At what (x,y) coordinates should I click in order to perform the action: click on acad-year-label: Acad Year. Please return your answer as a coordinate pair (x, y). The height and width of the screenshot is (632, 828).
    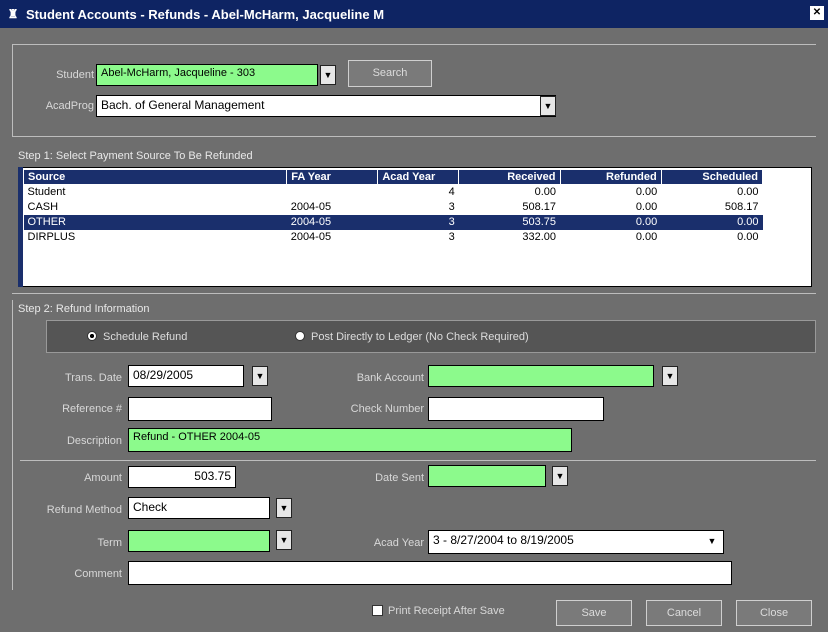
    Looking at the image, I should click on (398, 543).